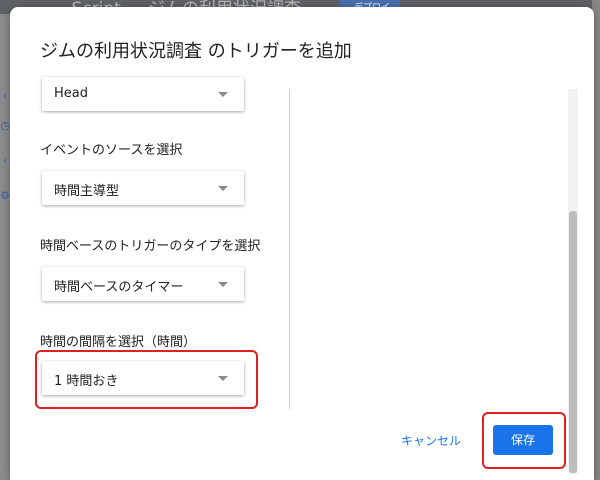 The height and width of the screenshot is (480, 600). Describe the element at coordinates (5, 95) in the screenshot. I see `sidebar-chevron-icon: ‹` at that location.